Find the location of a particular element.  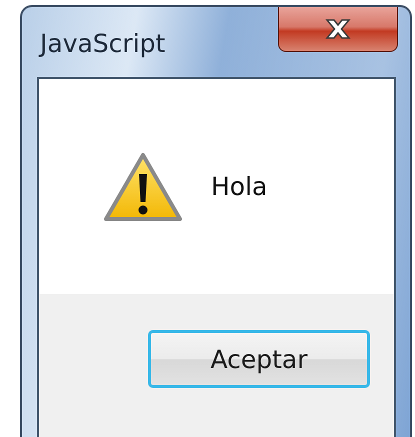

message-text: Hola is located at coordinates (239, 186).